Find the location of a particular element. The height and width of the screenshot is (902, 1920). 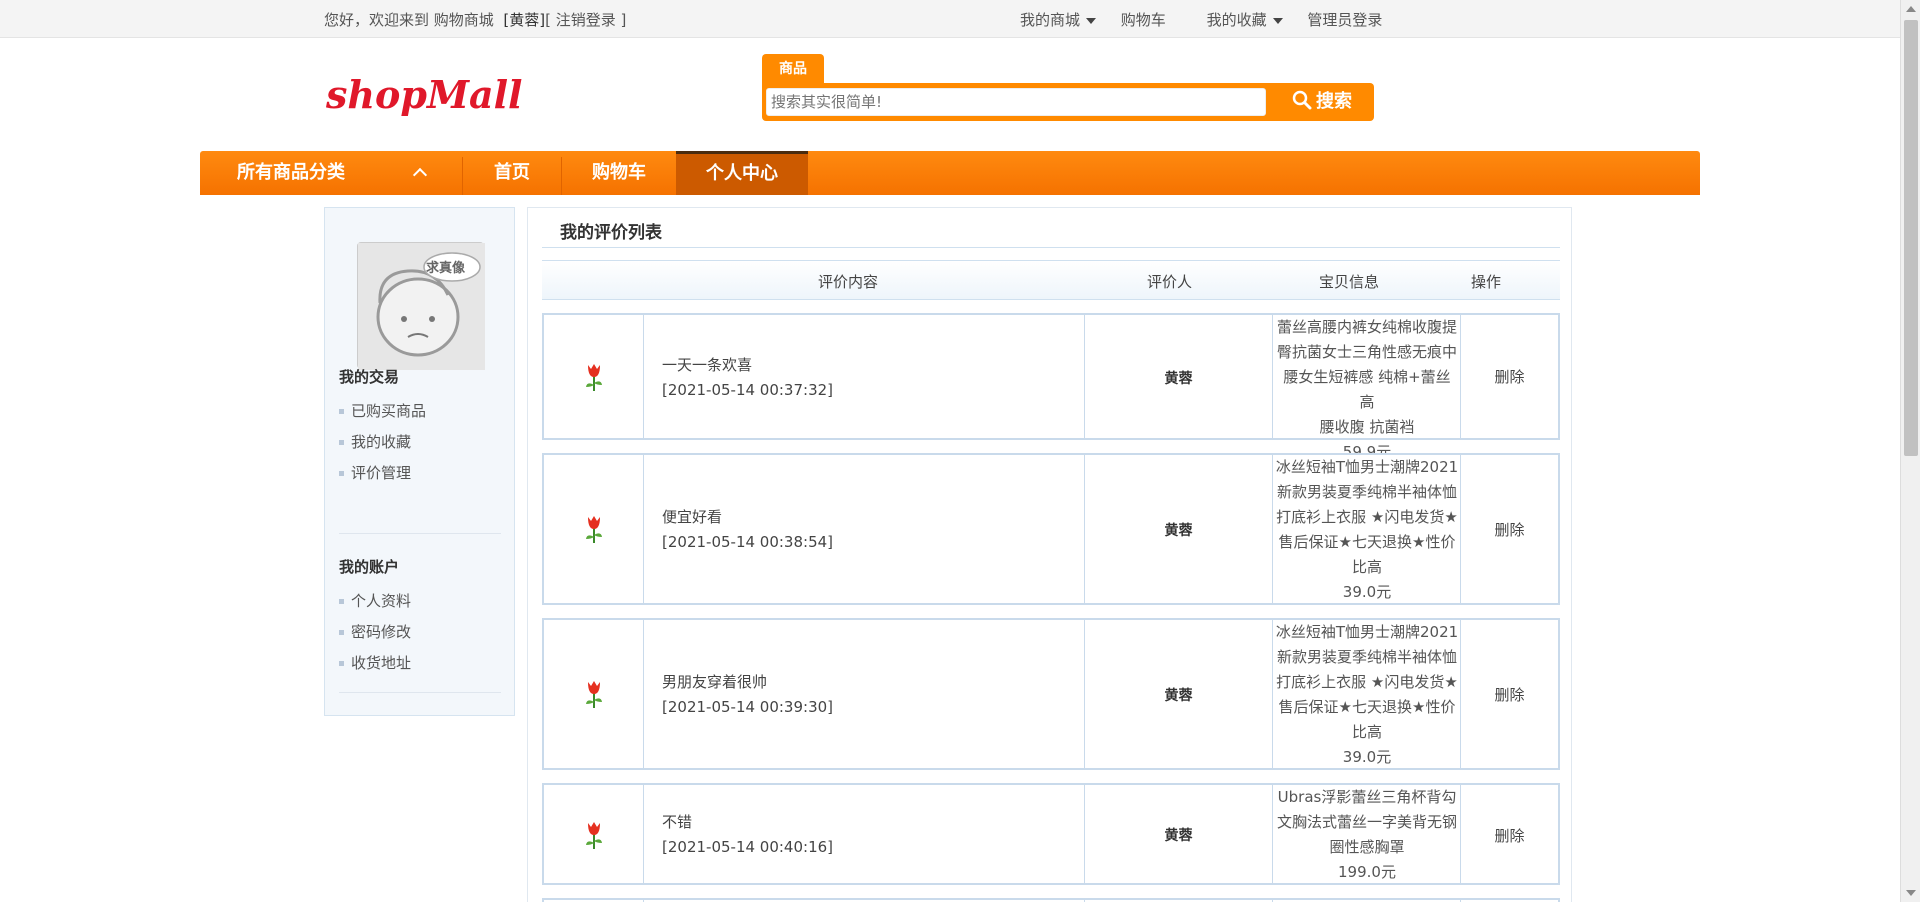

column-header-content: 评价内容 is located at coordinates (848, 282).